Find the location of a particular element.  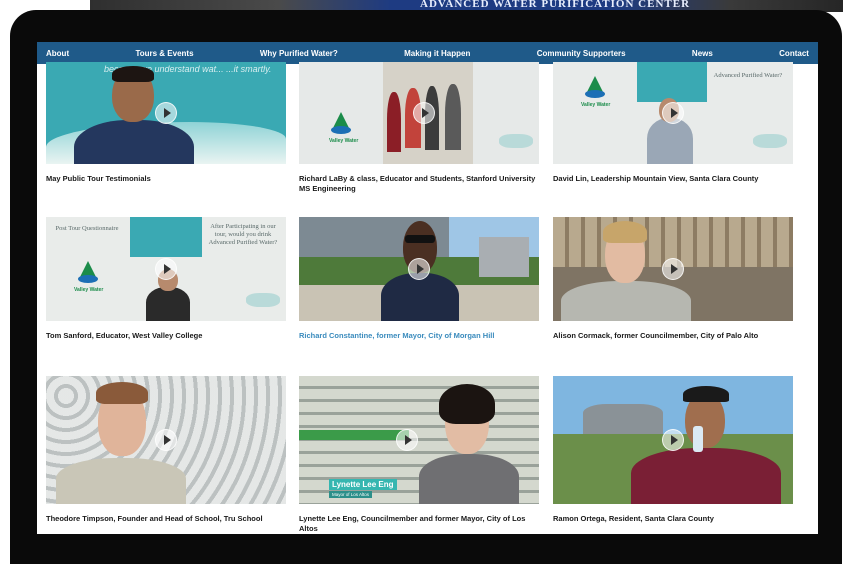

nav-item-tours-events: Tours & Events is located at coordinates (164, 53).